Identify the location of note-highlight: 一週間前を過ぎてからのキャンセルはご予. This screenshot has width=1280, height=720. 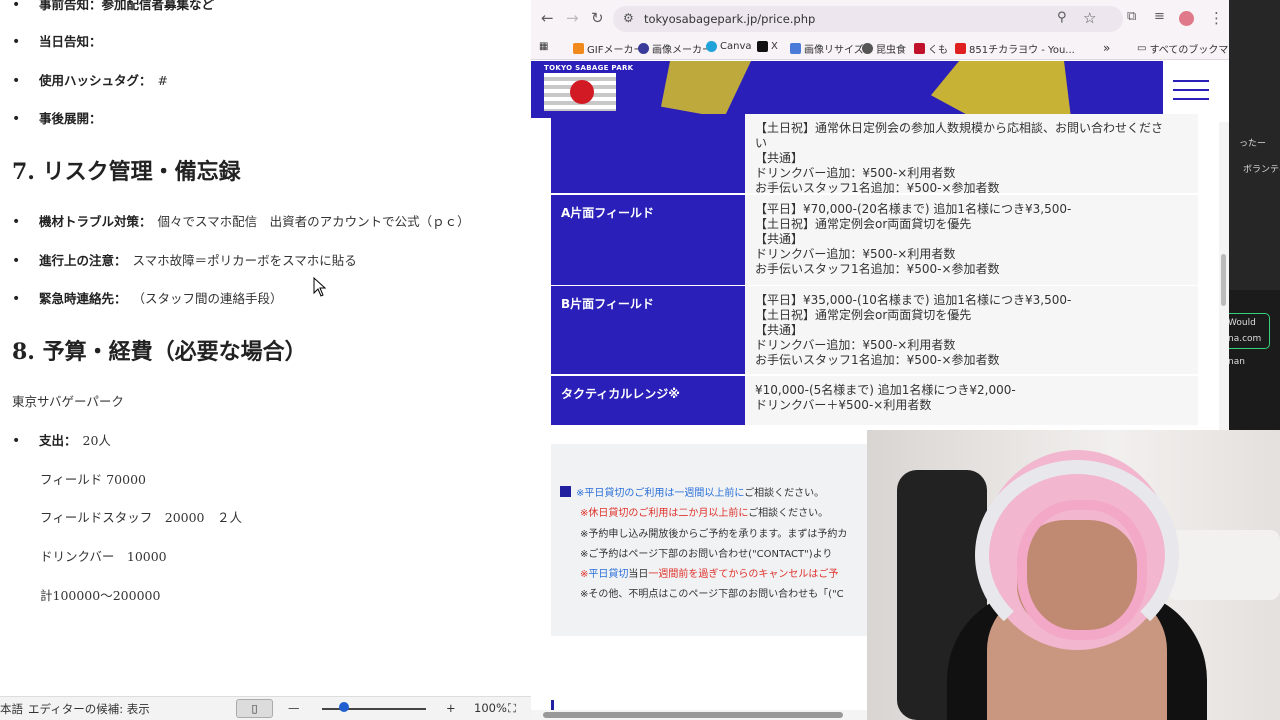
(743, 574).